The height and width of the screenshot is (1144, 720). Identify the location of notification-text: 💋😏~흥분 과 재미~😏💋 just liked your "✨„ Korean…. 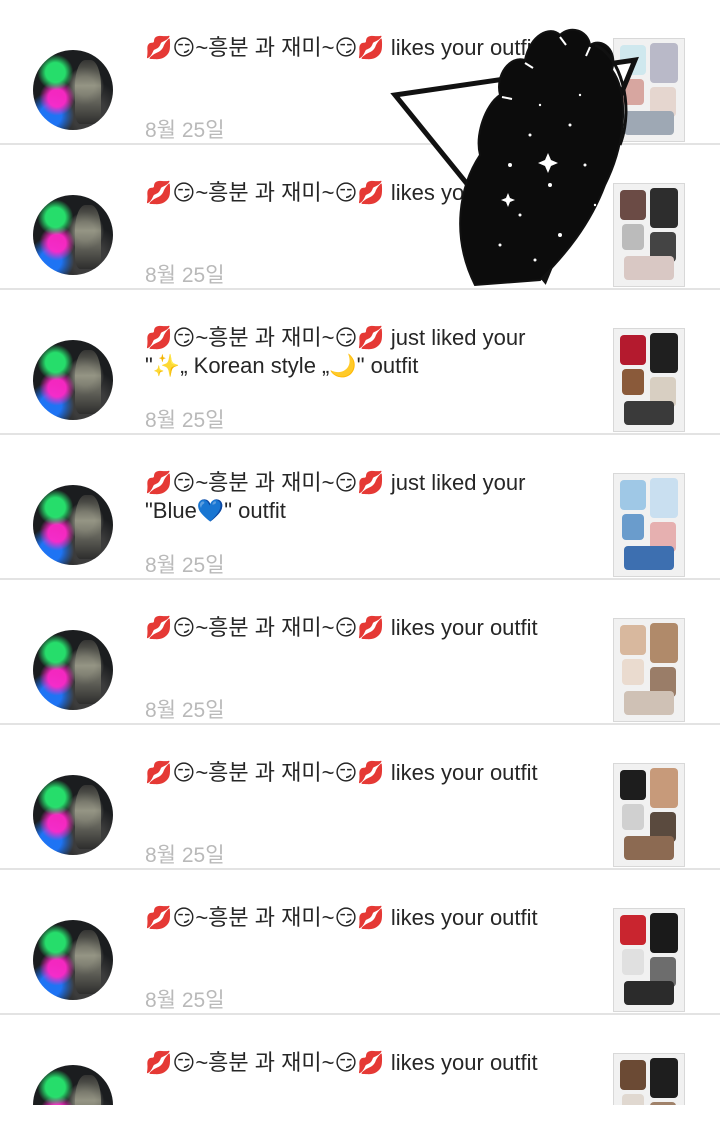
(370, 352).